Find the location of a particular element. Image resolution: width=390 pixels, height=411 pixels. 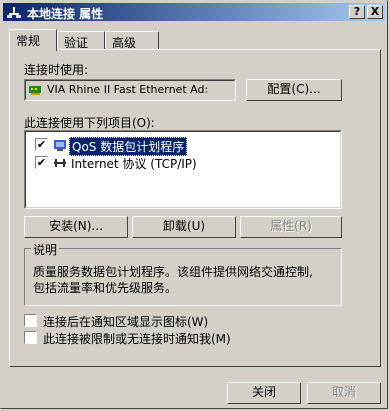

properties-button: 属性(R) is located at coordinates (291, 227).